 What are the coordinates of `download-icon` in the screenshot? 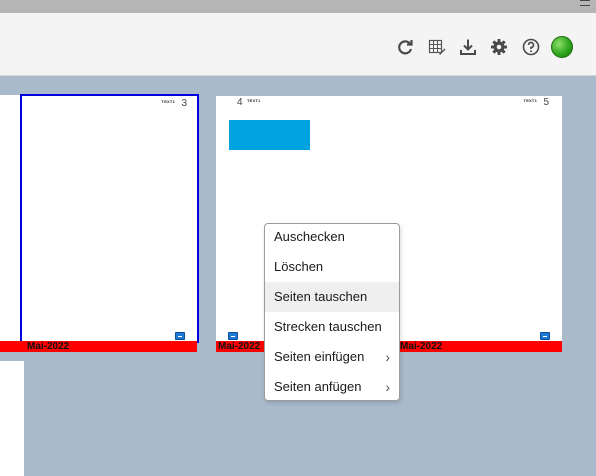 It's located at (468, 47).